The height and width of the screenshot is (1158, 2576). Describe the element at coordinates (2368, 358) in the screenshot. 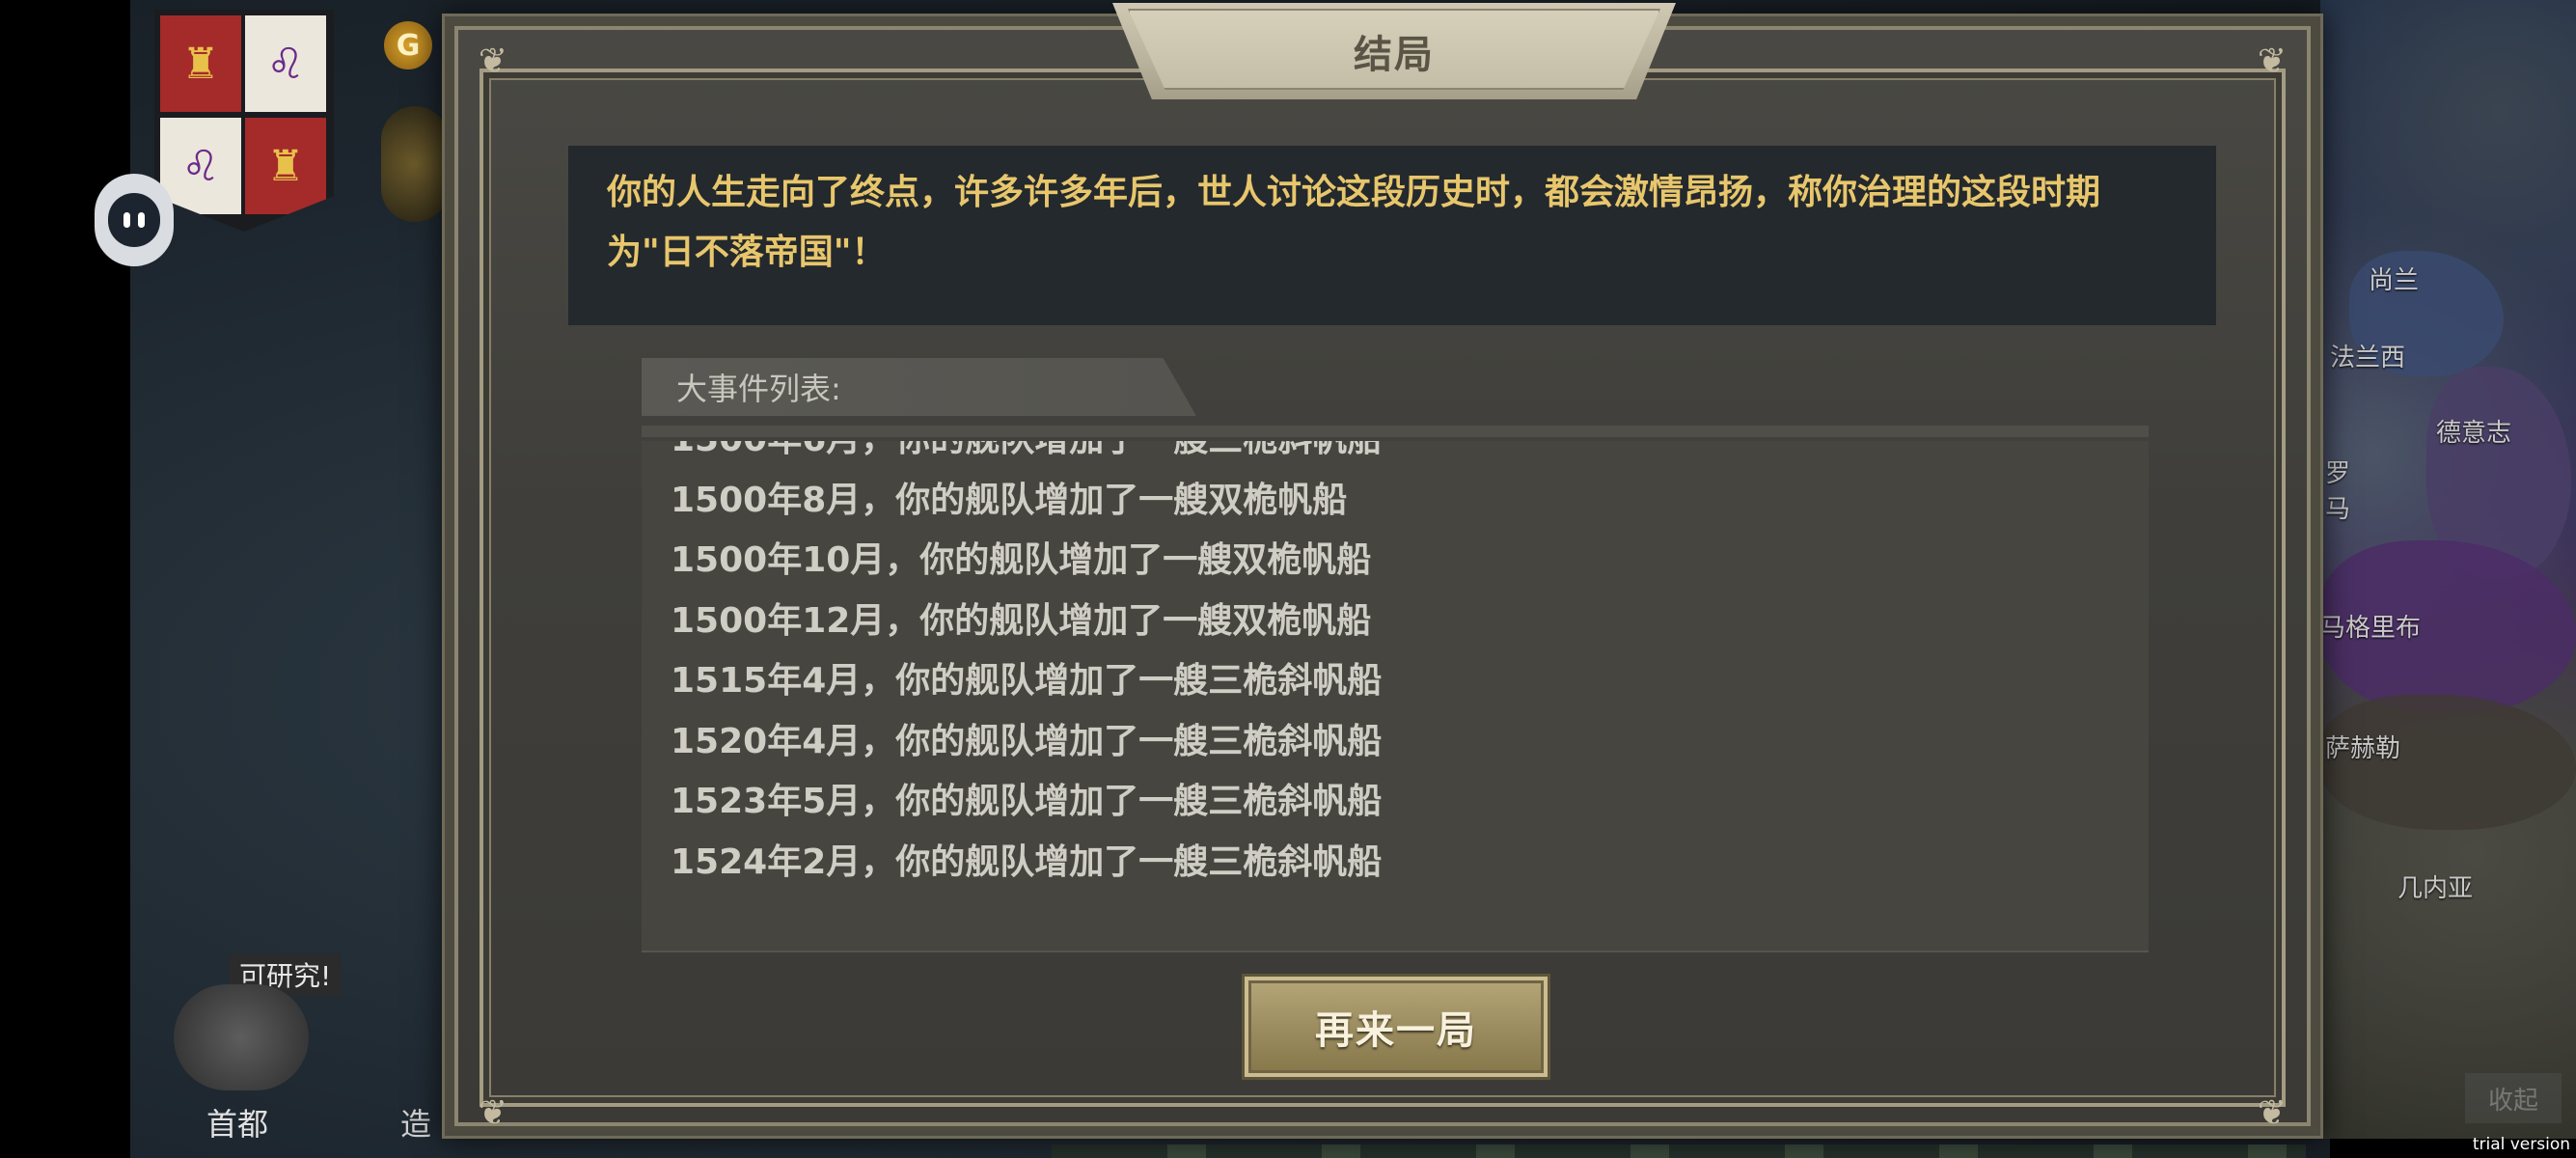

I see `map-label: 法兰西` at that location.